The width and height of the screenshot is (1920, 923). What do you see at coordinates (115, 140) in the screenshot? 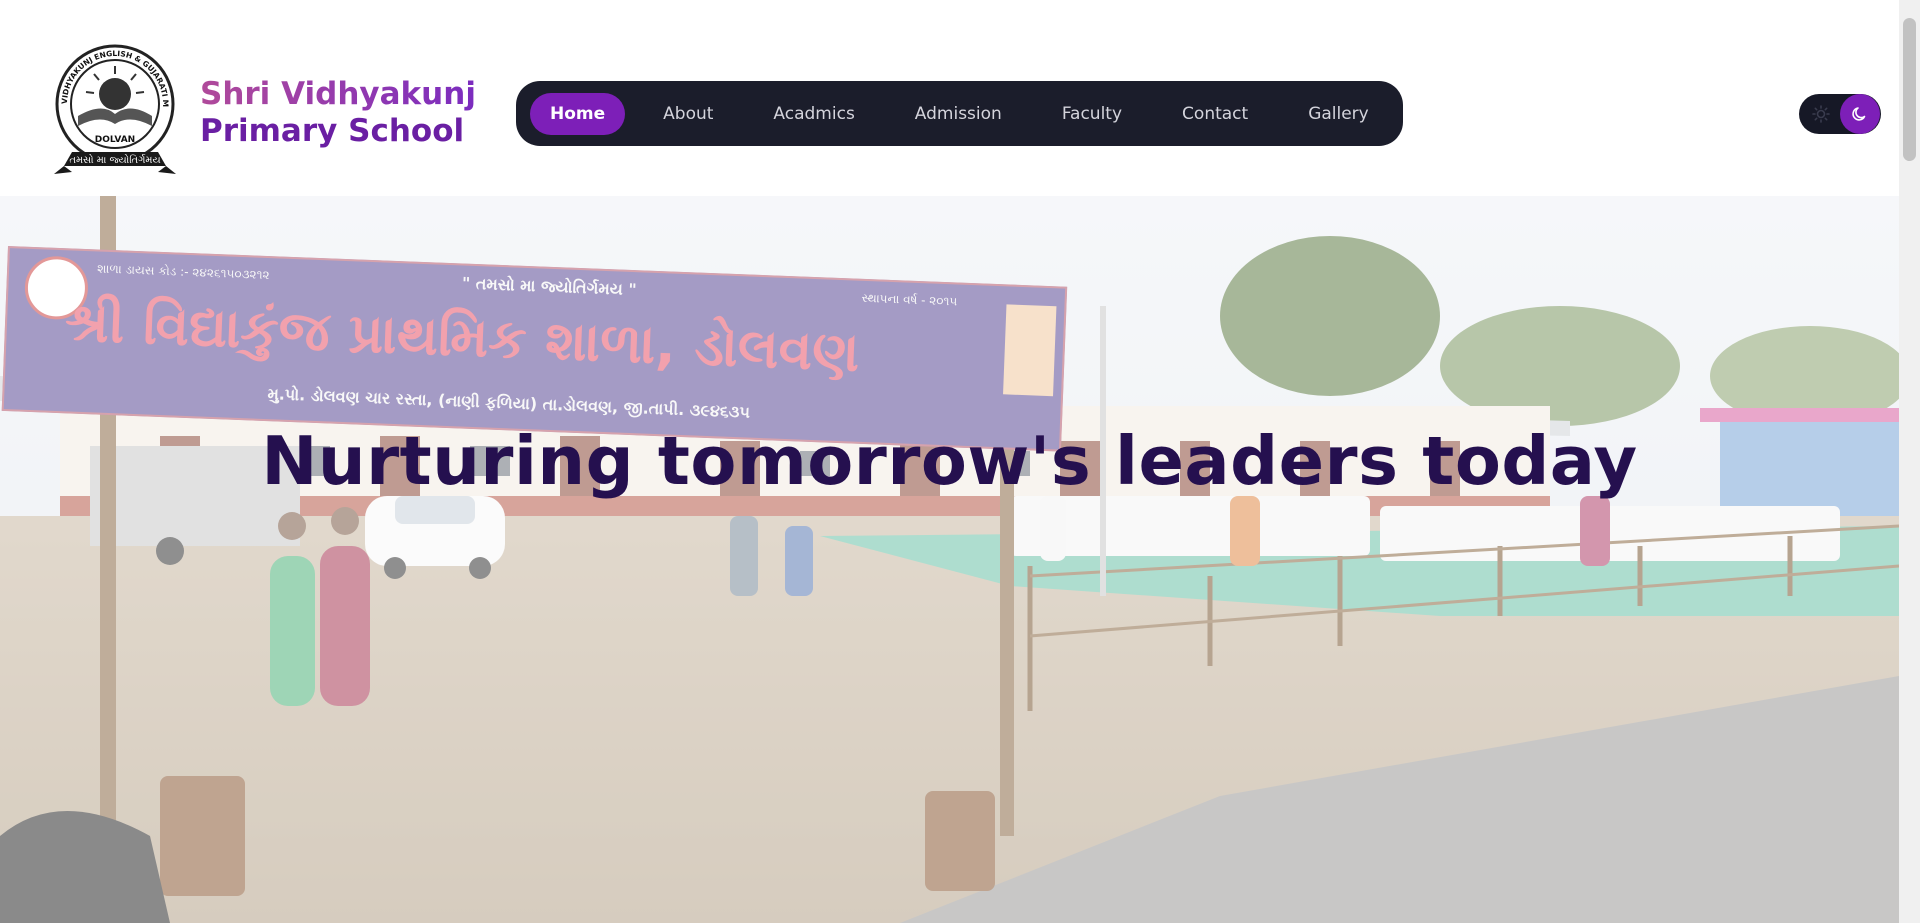
I see `svg-text: DOLVAN` at bounding box center [115, 140].